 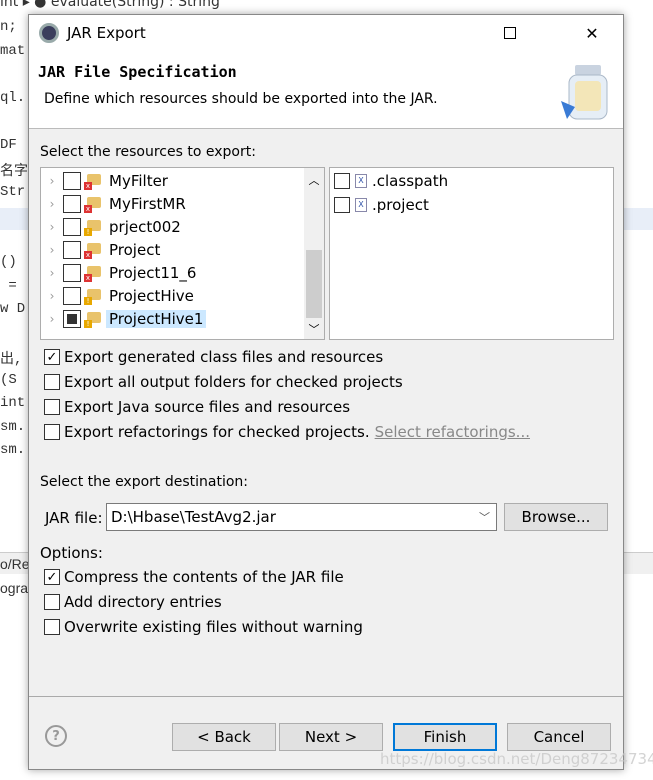 I want to click on code-line: int, so click(x=13, y=403).